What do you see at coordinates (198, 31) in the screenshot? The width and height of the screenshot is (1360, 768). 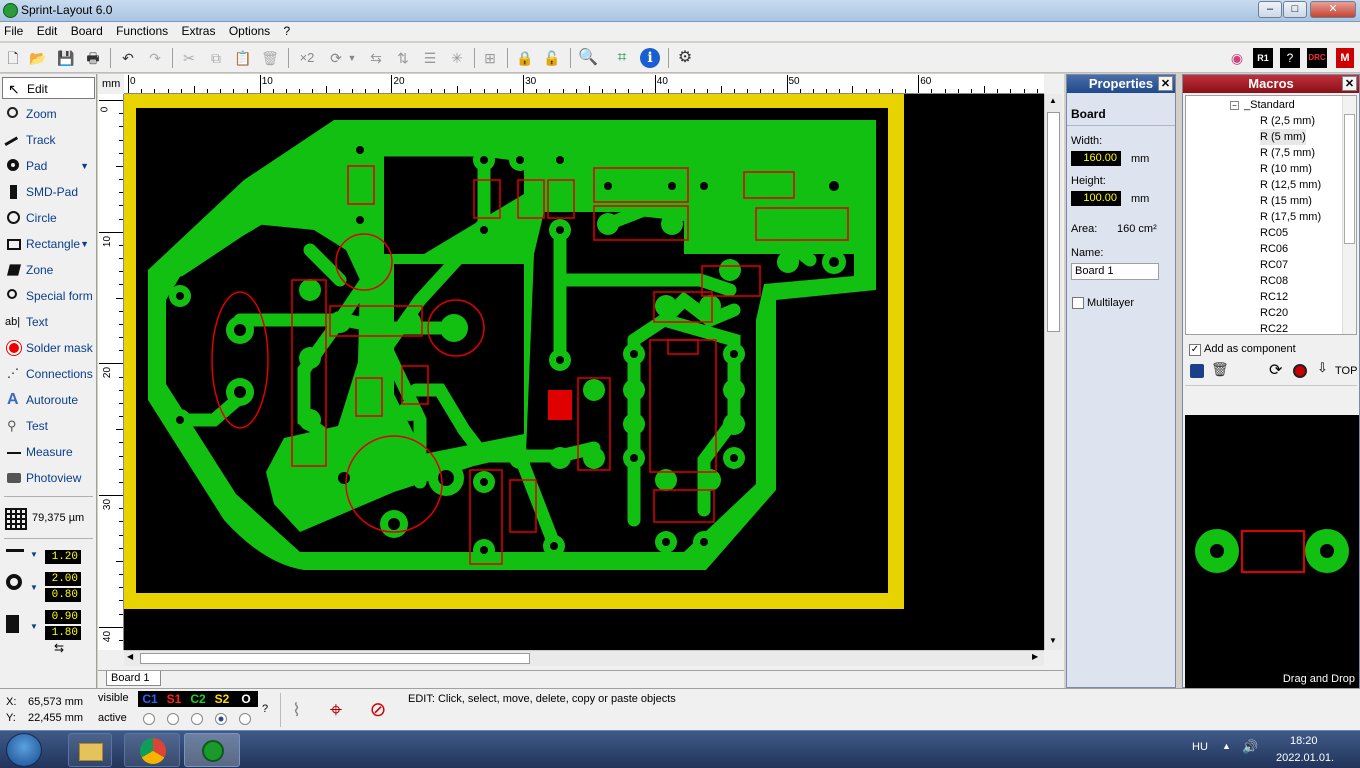 I see `menu-extras: Extras` at bounding box center [198, 31].